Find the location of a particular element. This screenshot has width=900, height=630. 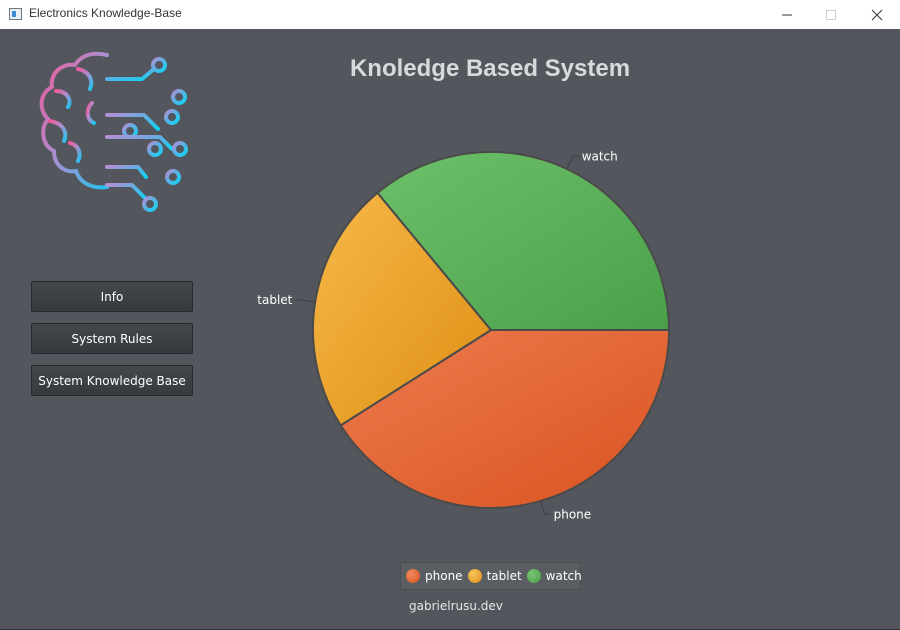

legend-label-tablet: tablet is located at coordinates (504, 576).